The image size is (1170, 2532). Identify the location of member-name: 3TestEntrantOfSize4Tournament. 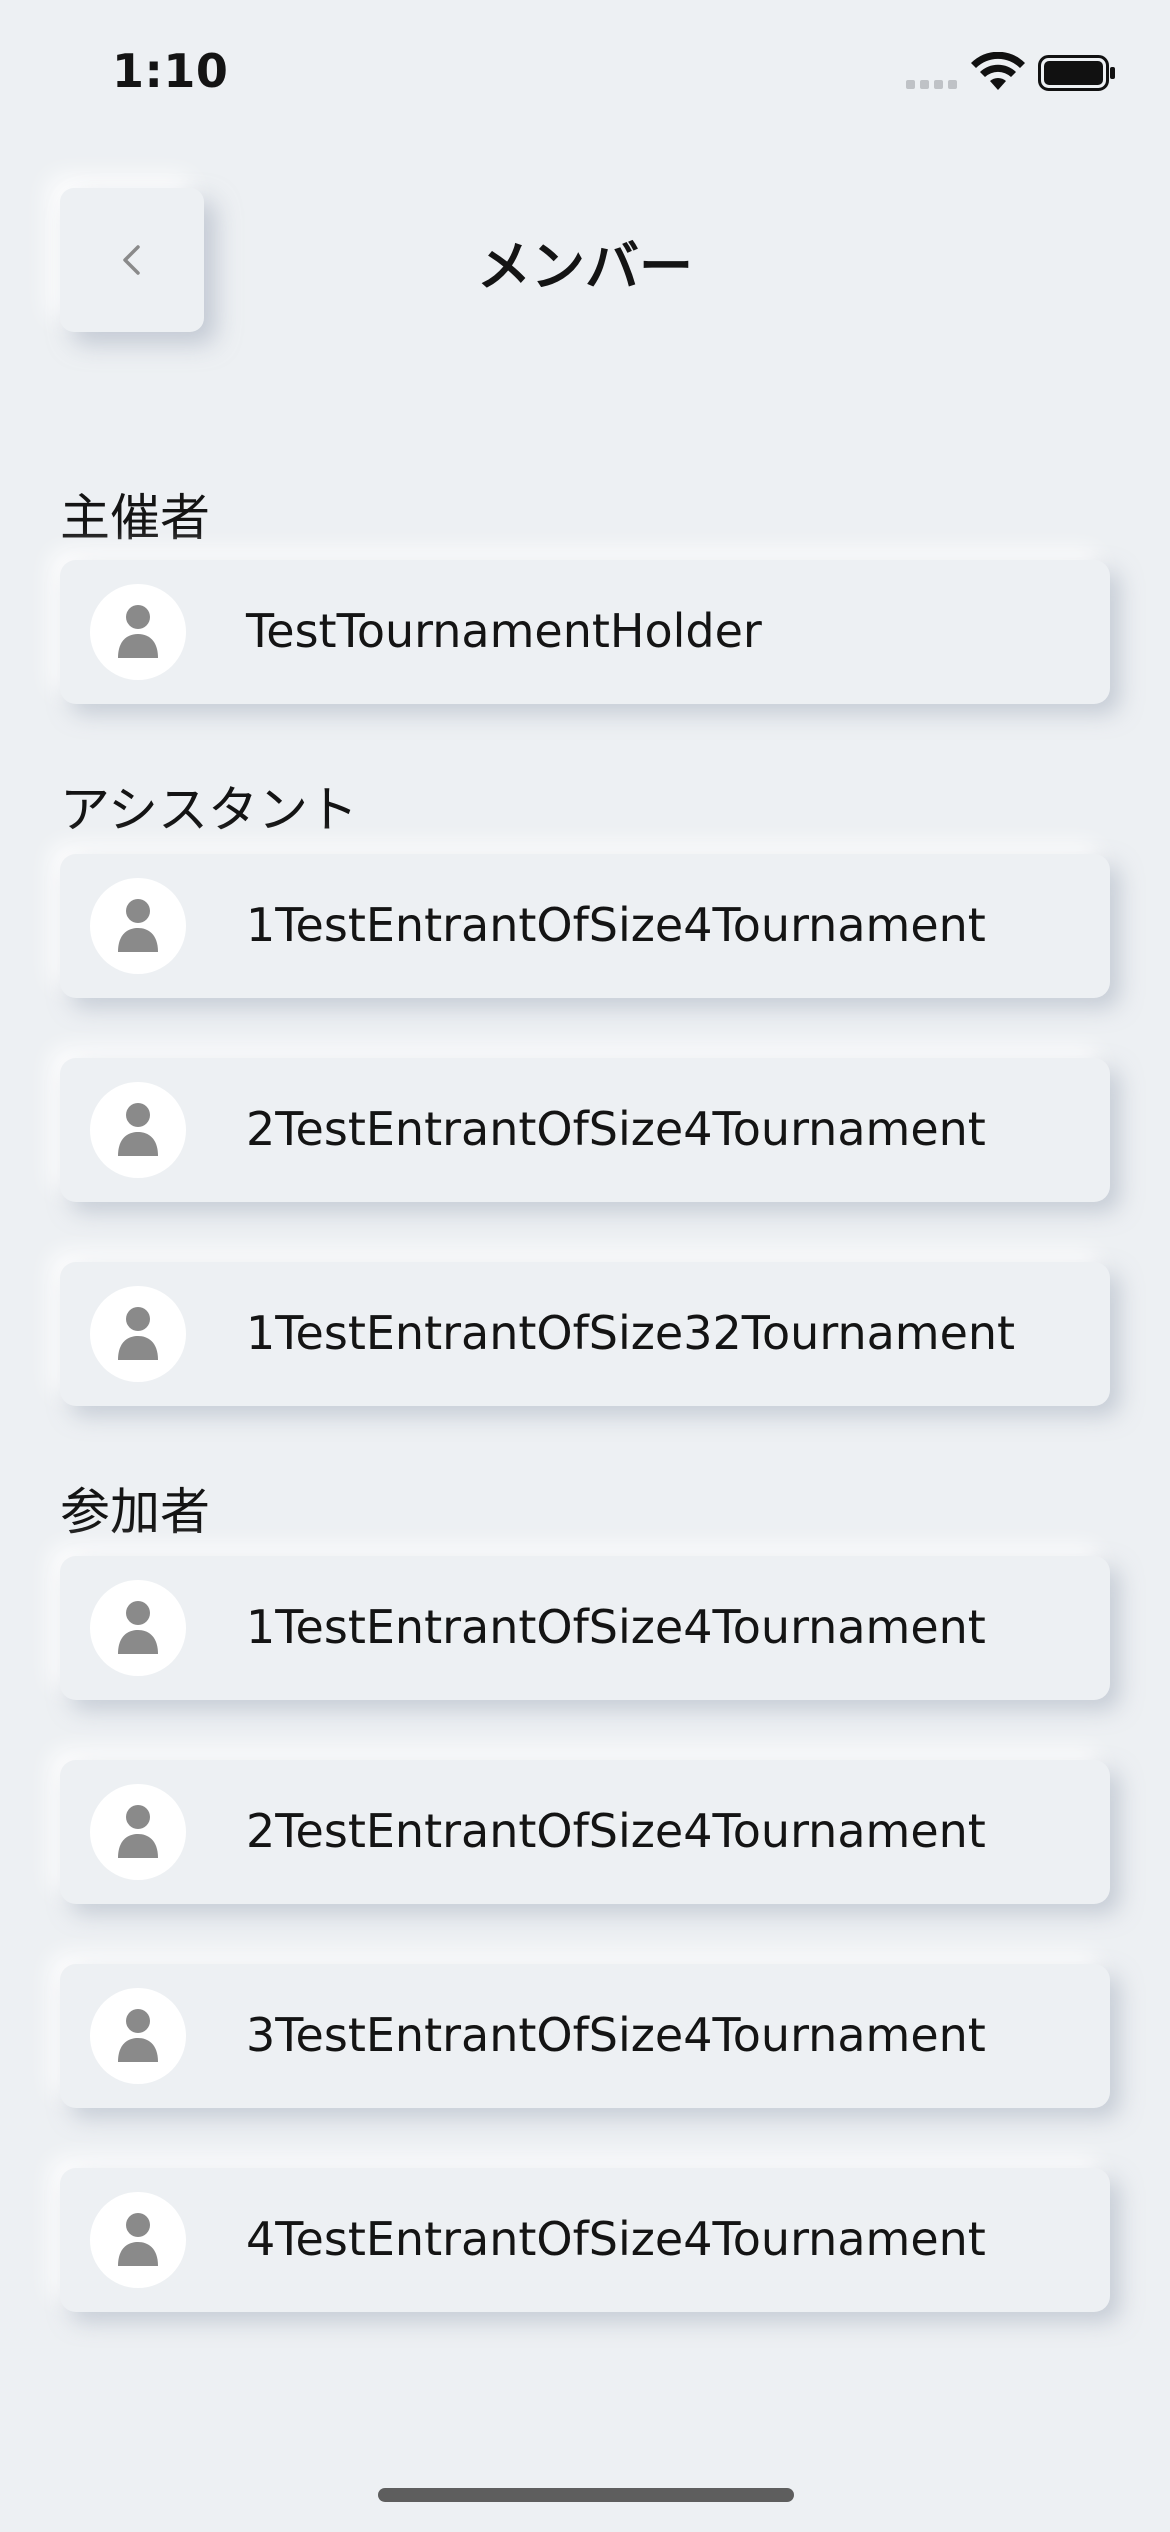
(616, 2035).